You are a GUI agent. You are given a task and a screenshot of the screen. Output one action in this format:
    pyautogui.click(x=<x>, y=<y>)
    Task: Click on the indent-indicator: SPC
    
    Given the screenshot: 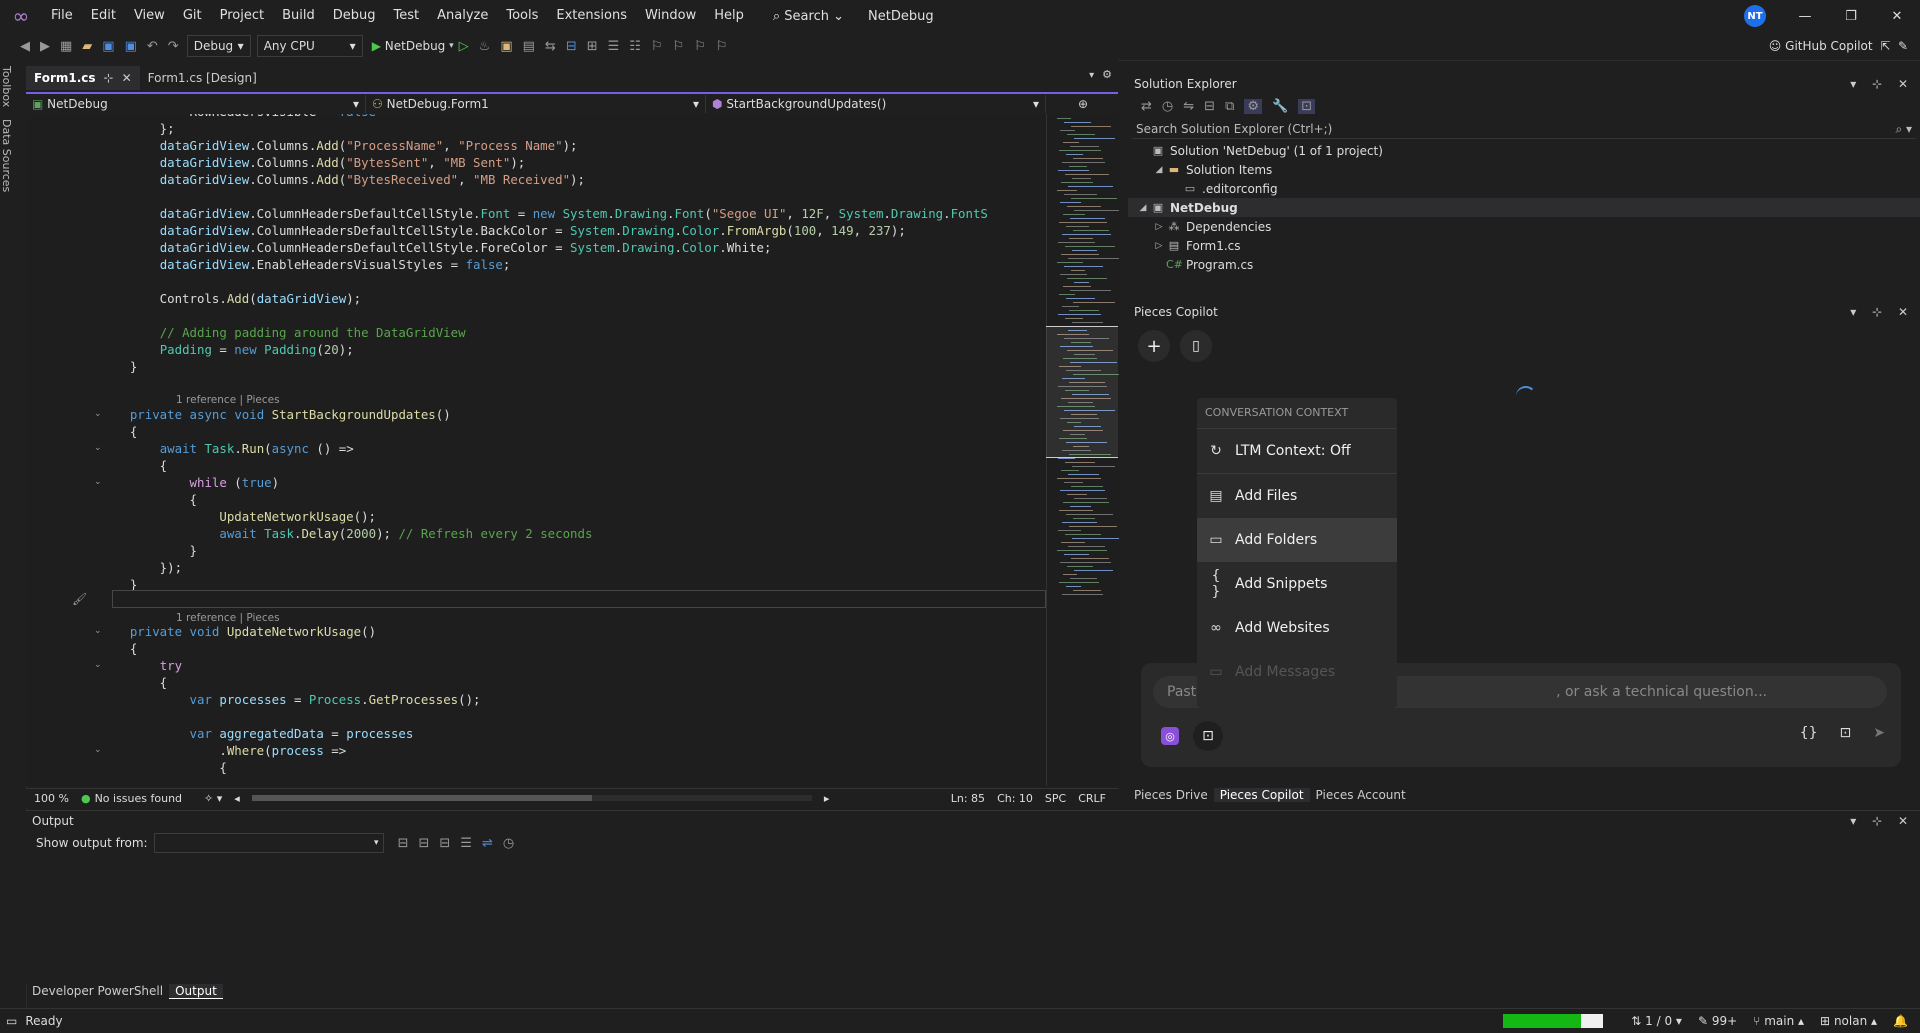 What is the action you would take?
    pyautogui.click(x=1055, y=798)
    